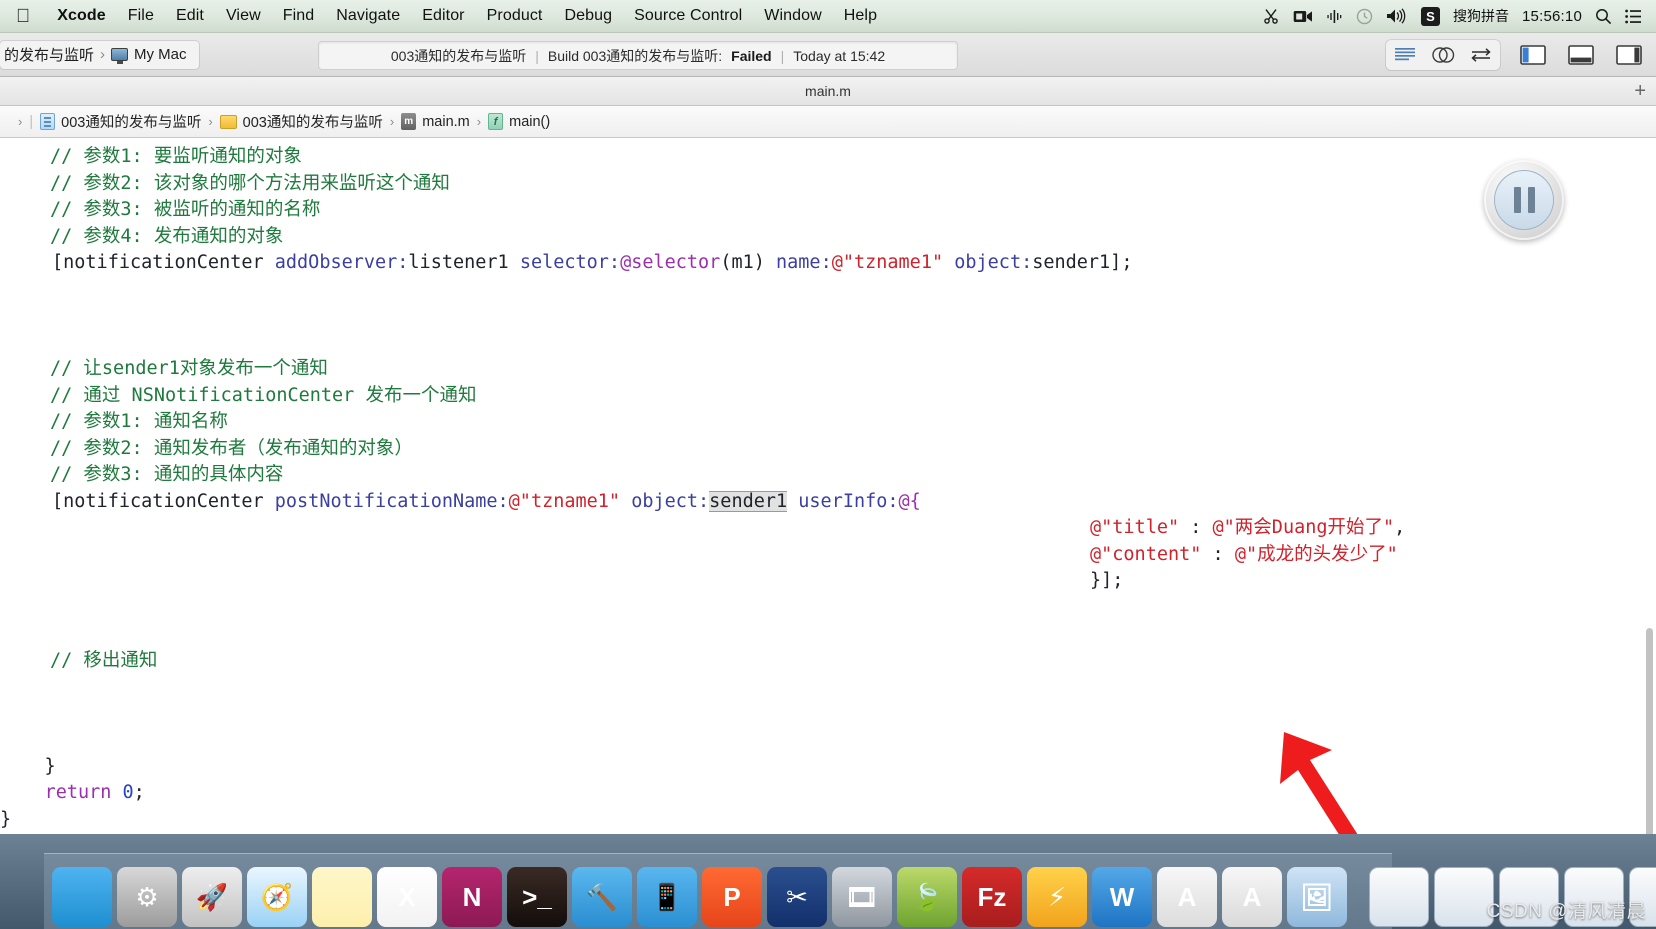 The height and width of the screenshot is (929, 1656). I want to click on code-line: // 参数2: 该对象的哪个方法用来监听这个通知, so click(828, 184).